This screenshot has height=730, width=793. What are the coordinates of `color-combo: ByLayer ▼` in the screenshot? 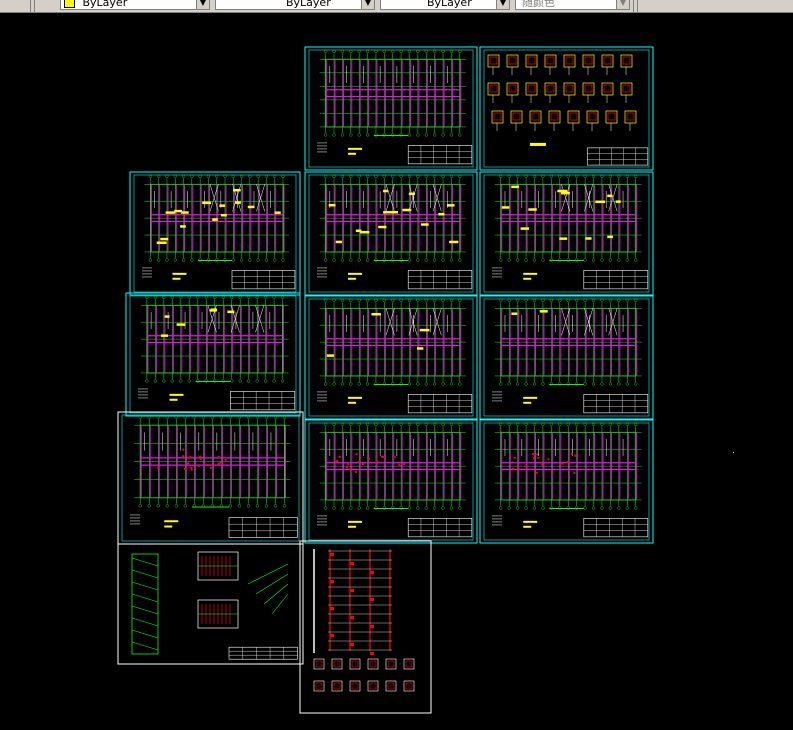 It's located at (135, 5).